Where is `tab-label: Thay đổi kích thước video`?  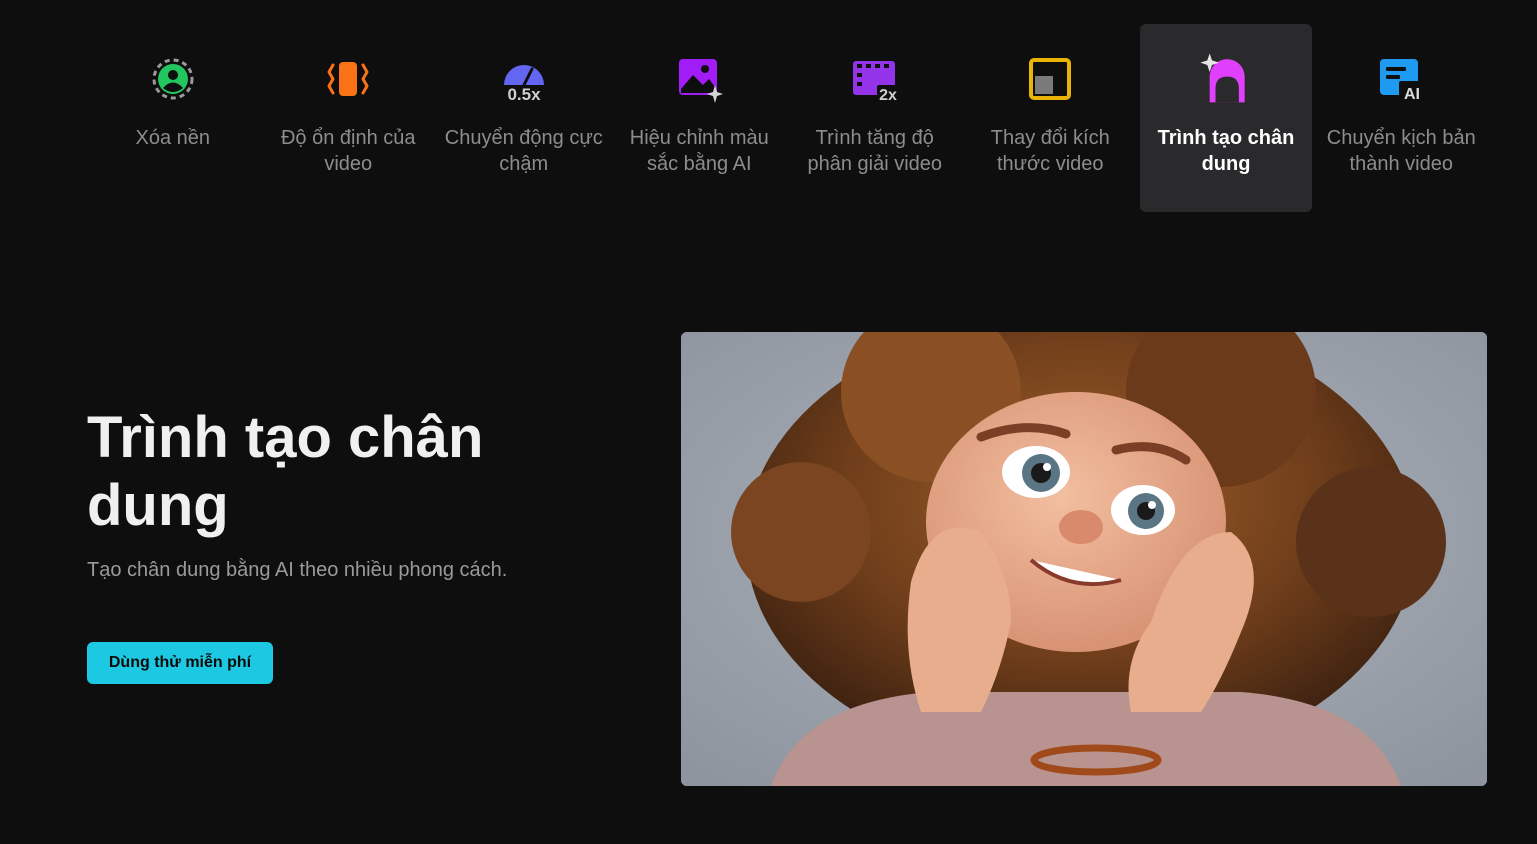 tab-label: Thay đổi kích thước video is located at coordinates (1050, 151).